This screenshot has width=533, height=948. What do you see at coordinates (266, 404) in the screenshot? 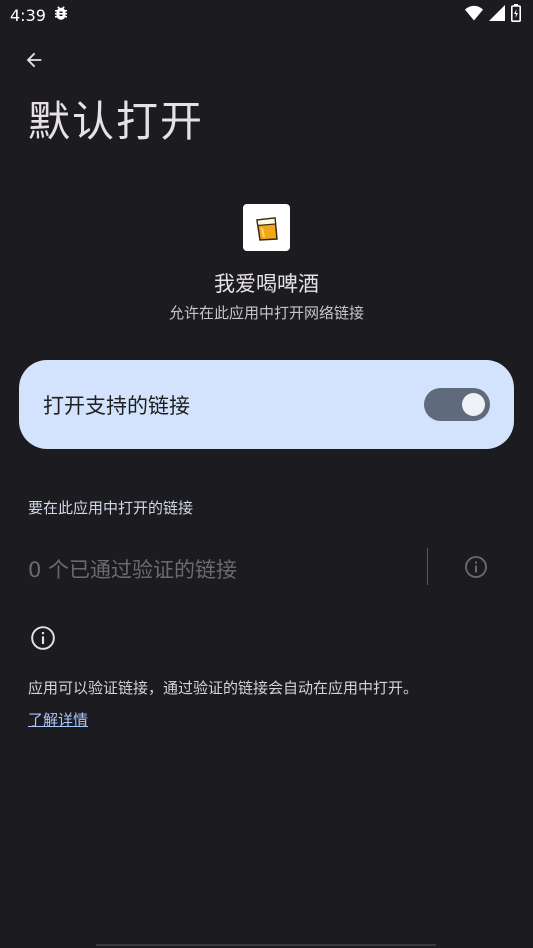
I see `open-supported-links-toggle-row: 打开支持的链接` at bounding box center [266, 404].